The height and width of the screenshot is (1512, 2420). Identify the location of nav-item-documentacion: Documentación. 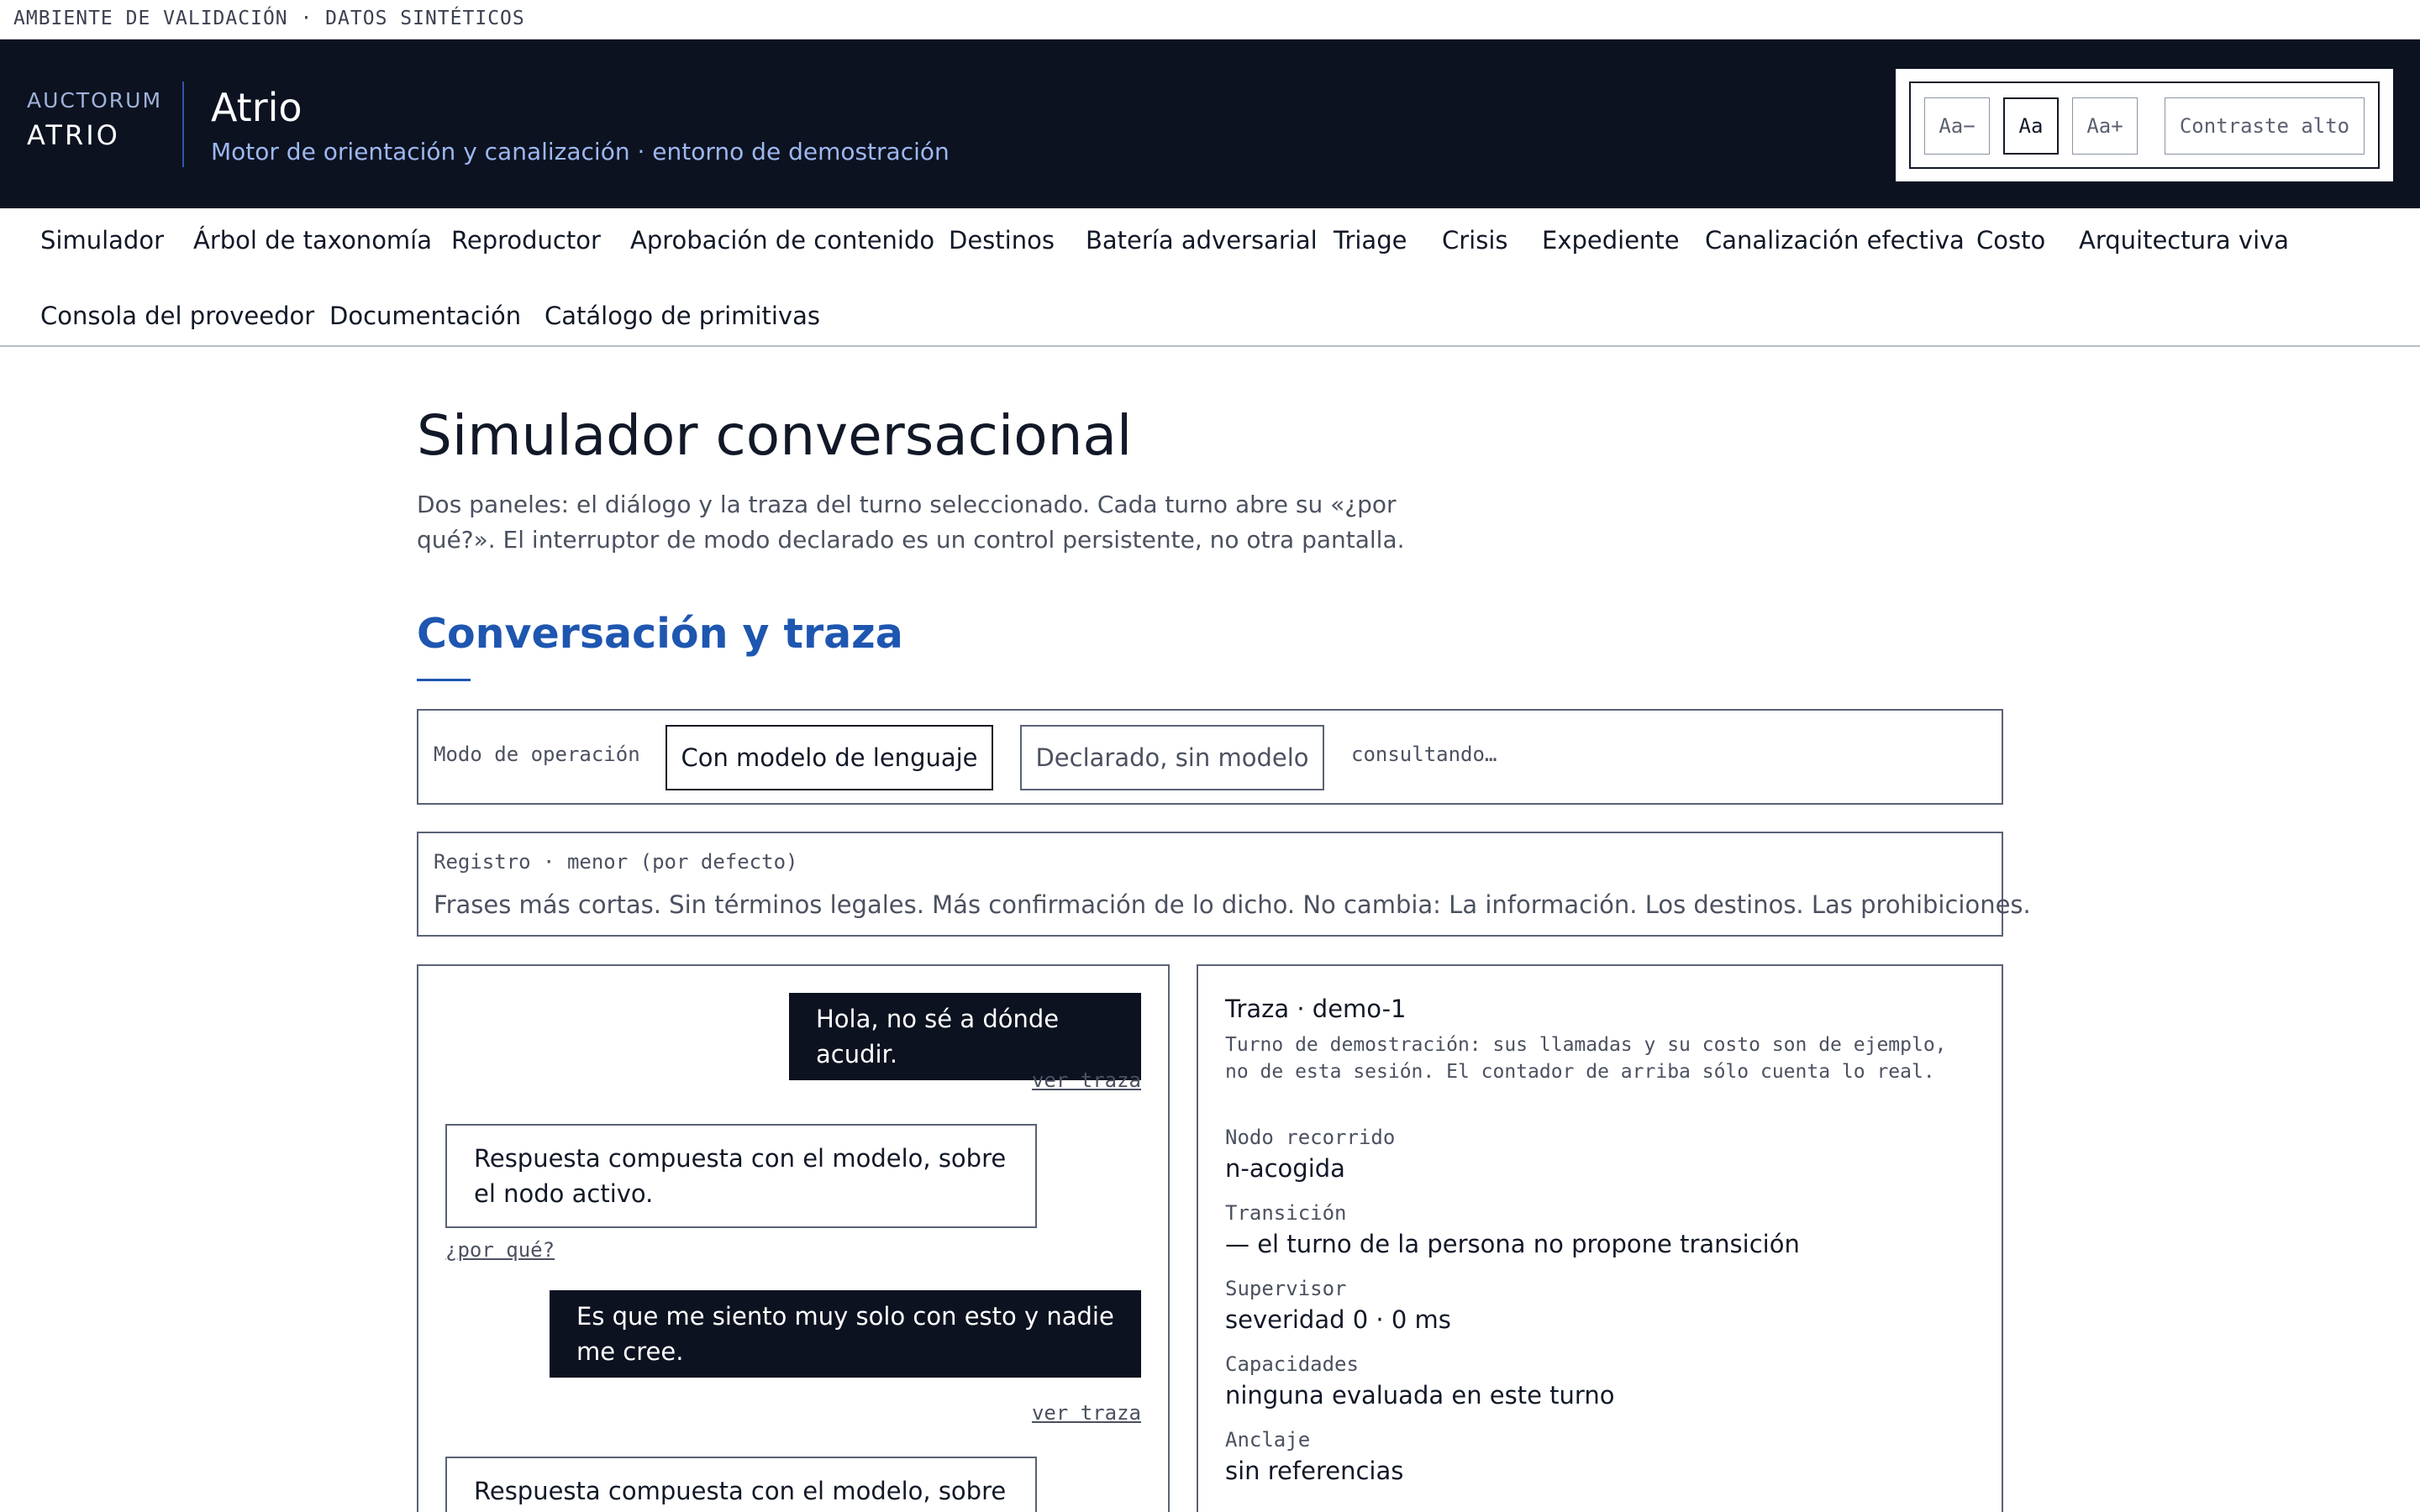
(425, 316).